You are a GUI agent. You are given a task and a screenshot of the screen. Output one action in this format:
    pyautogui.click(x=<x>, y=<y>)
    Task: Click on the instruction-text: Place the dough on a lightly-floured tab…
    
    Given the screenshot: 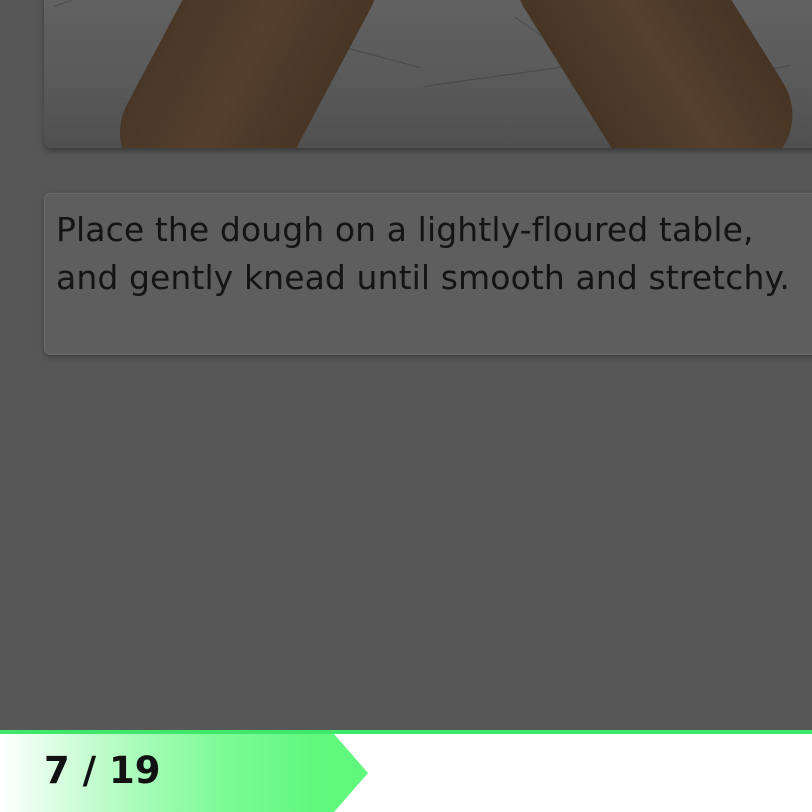 What is the action you would take?
    pyautogui.click(x=423, y=253)
    